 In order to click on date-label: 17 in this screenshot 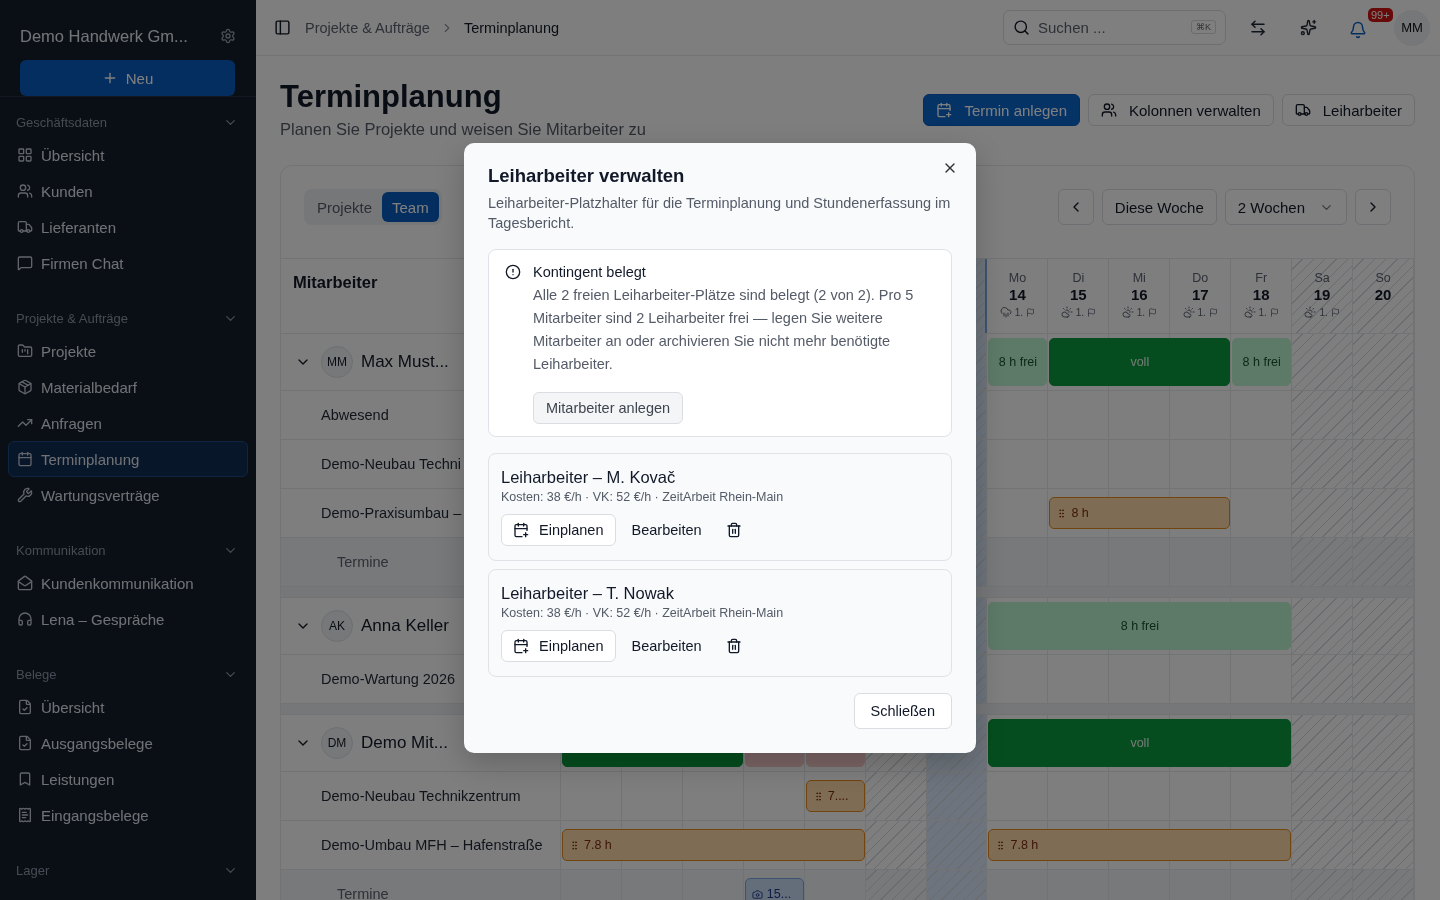, I will do `click(1200, 294)`.